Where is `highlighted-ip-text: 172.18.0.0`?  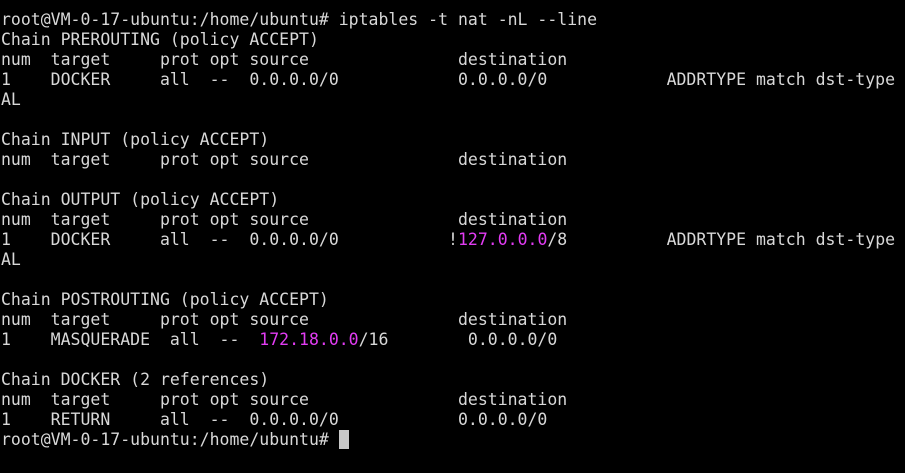
highlighted-ip-text: 172.18.0.0 is located at coordinates (309, 339).